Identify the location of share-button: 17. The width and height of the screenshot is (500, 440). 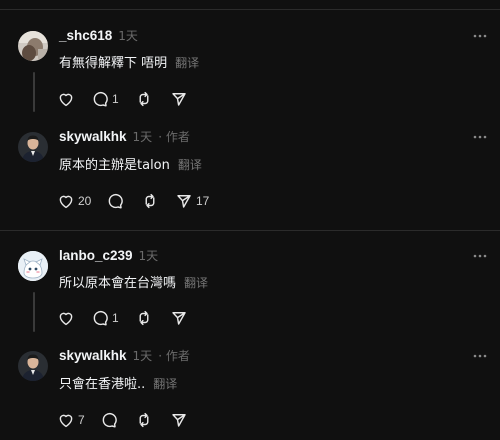
(192, 201).